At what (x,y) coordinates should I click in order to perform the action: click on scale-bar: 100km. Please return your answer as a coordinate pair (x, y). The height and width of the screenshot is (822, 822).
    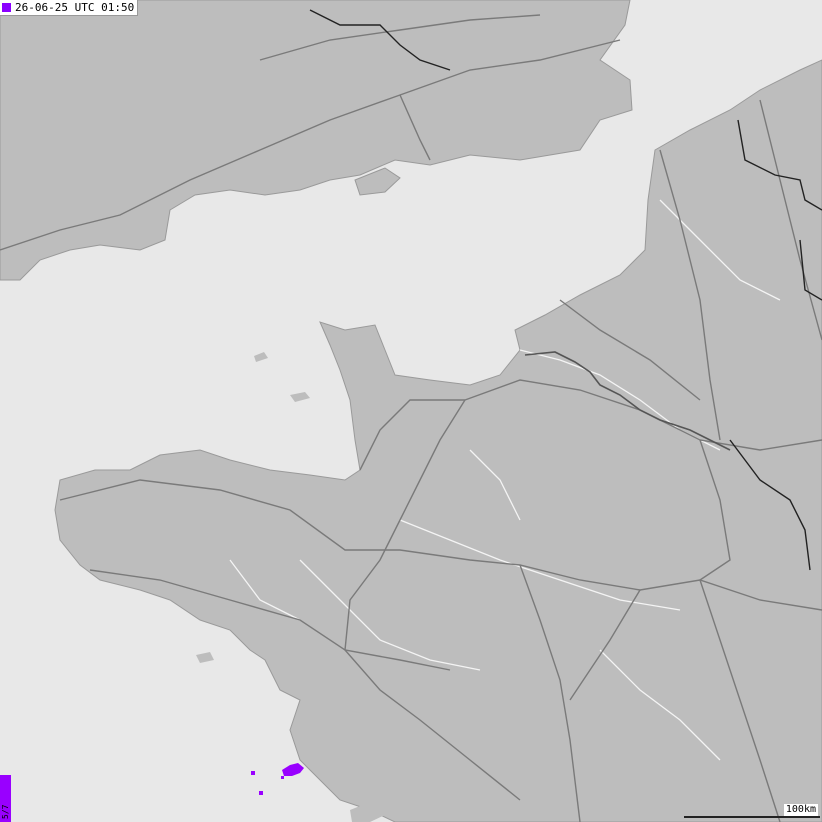
    Looking at the image, I should click on (752, 812).